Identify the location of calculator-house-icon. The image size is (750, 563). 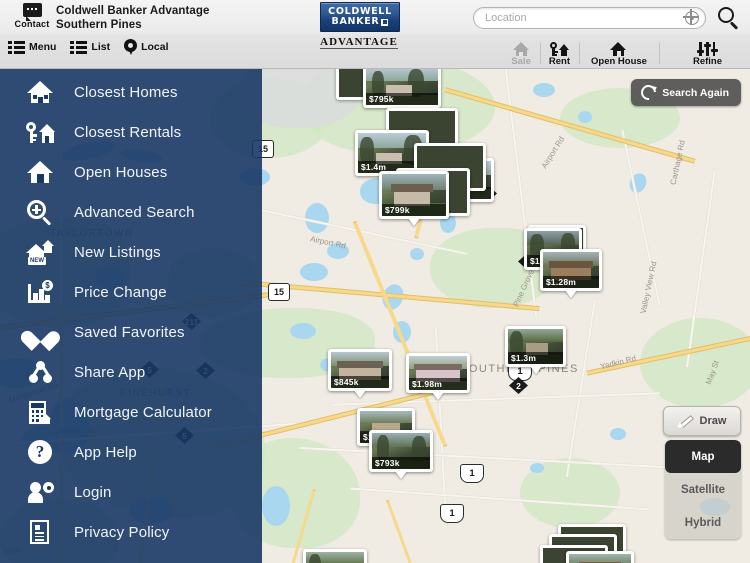
(41, 412).